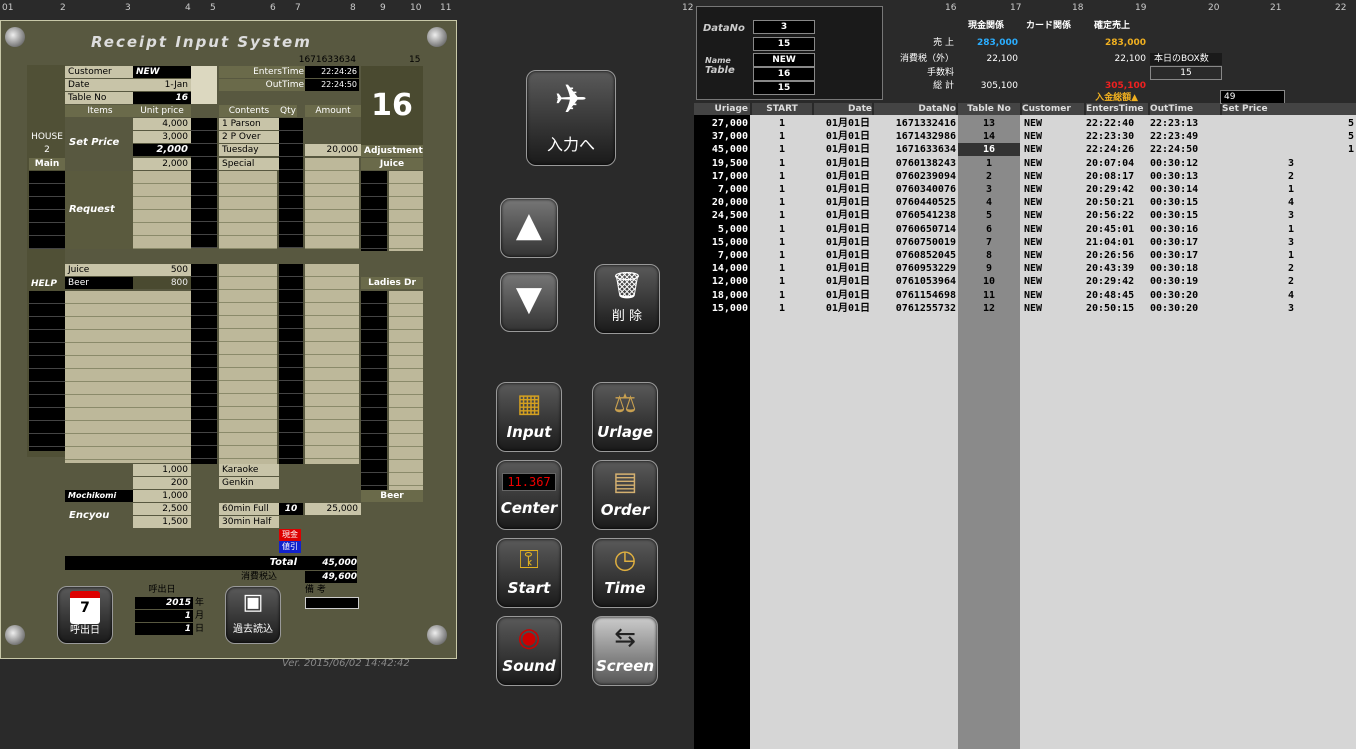 The height and width of the screenshot is (749, 1356). I want to click on name-field: NEW, so click(784, 60).